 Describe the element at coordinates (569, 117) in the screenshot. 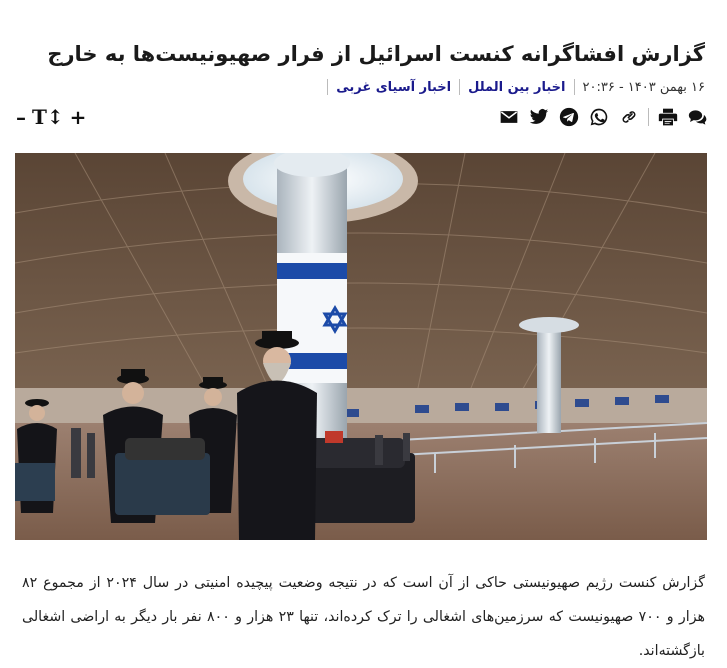

I see `telegram-icon` at that location.